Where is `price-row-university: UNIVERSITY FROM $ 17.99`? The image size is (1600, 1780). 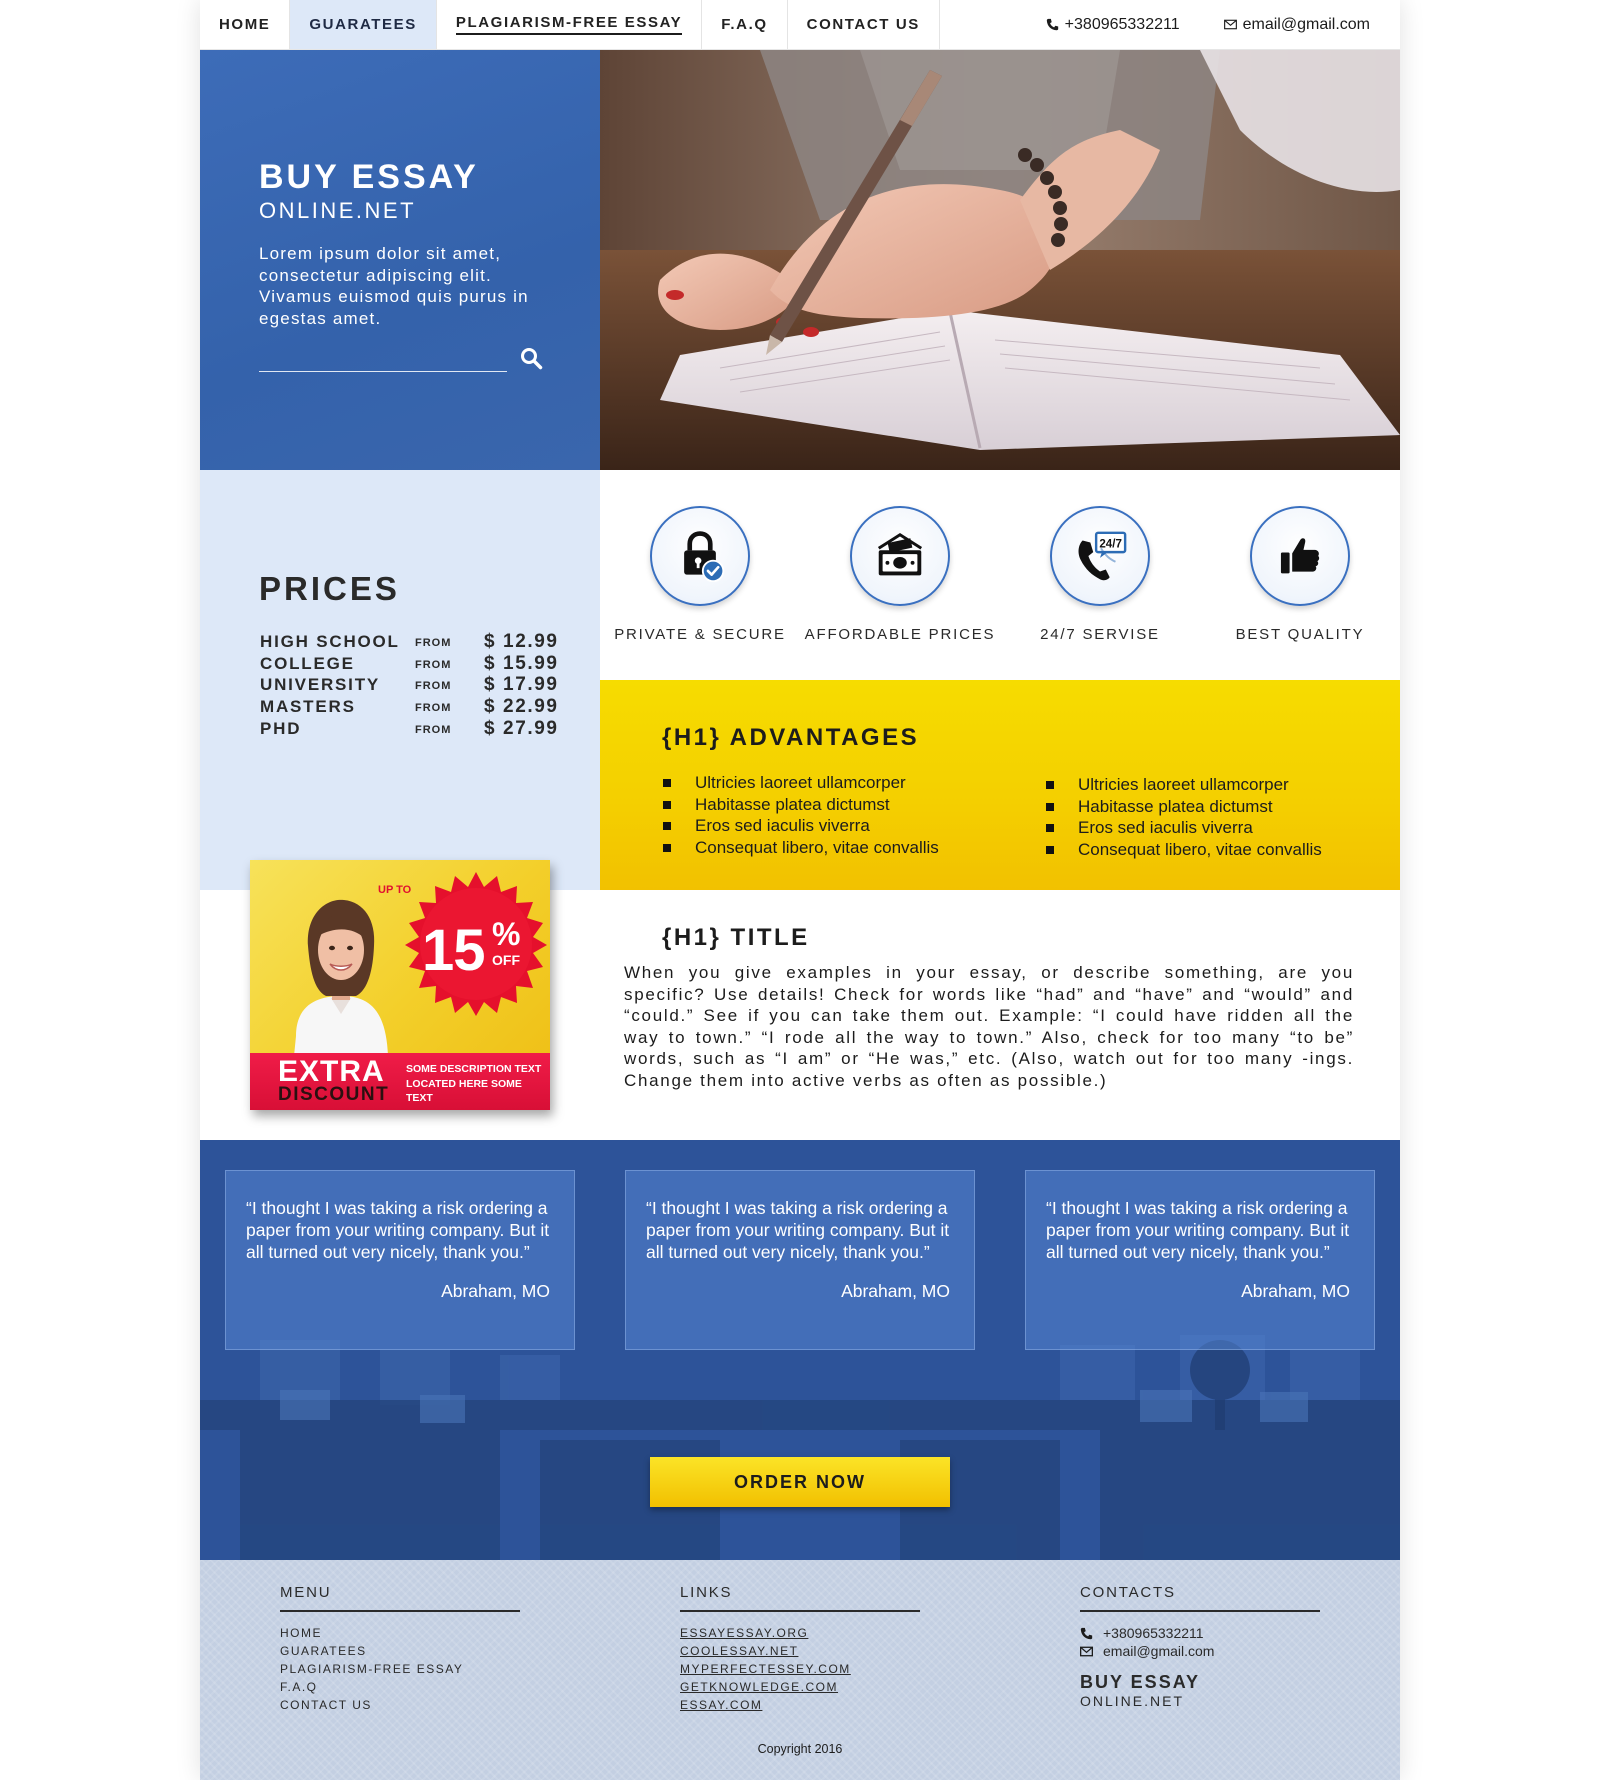
price-row-university: UNIVERSITY FROM $ 17.99 is located at coordinates (410, 685).